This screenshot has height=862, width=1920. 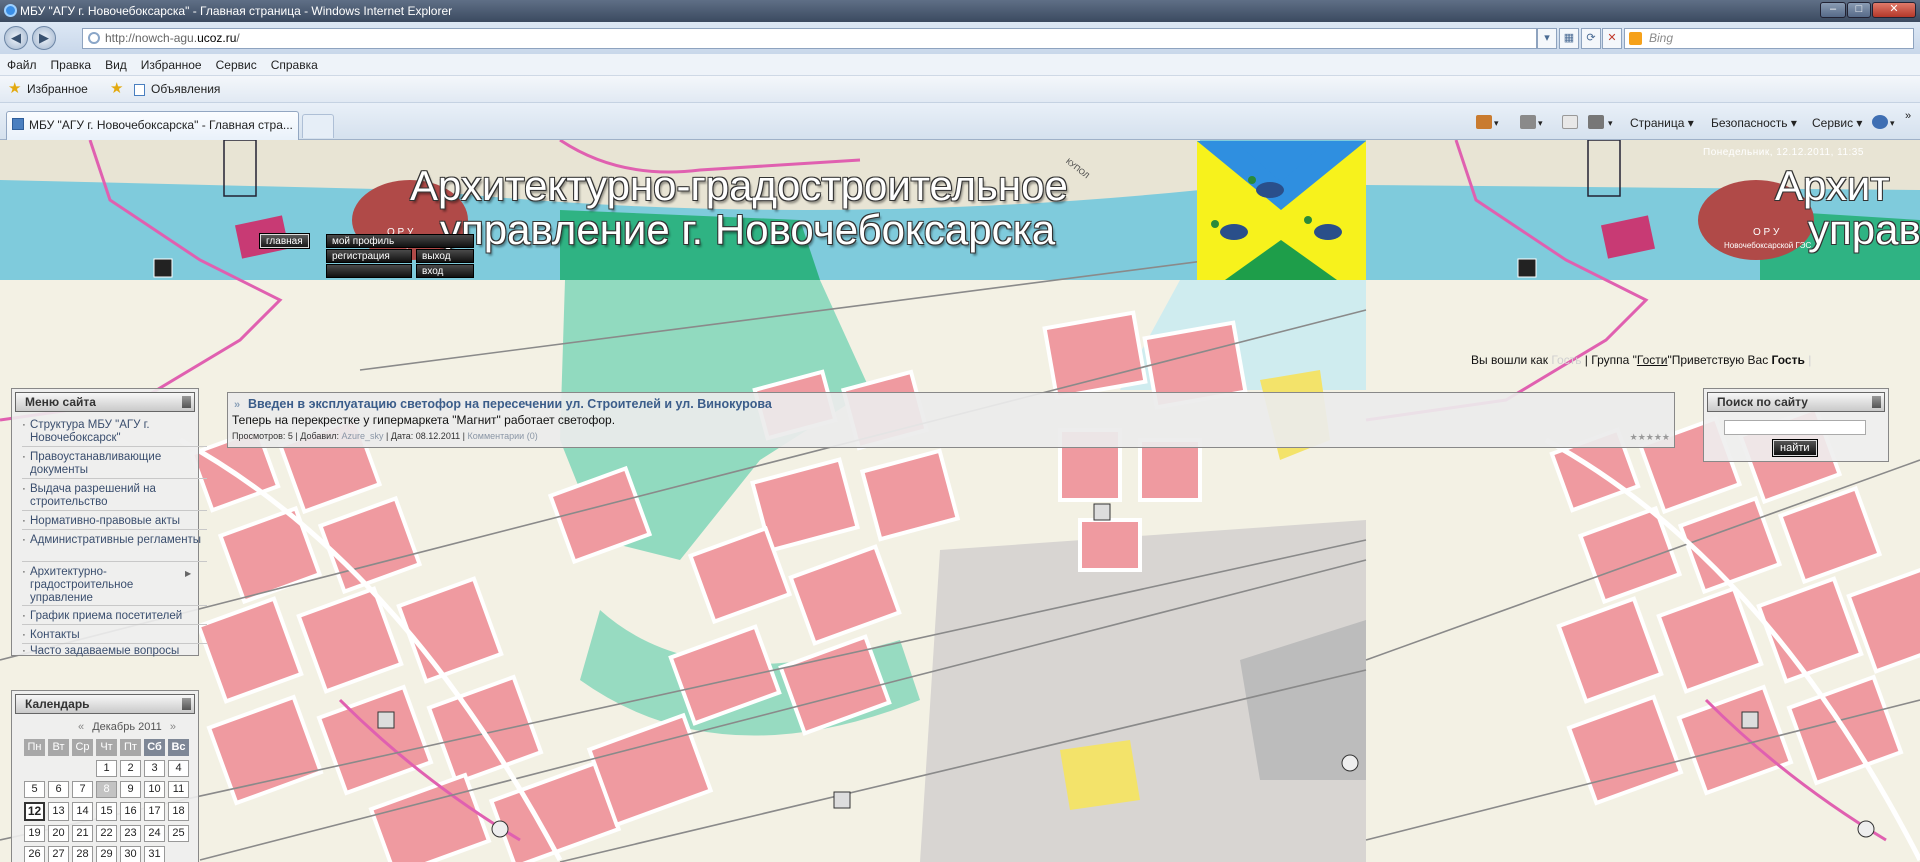 What do you see at coordinates (284, 241) in the screenshot?
I see `nav-home: главная` at bounding box center [284, 241].